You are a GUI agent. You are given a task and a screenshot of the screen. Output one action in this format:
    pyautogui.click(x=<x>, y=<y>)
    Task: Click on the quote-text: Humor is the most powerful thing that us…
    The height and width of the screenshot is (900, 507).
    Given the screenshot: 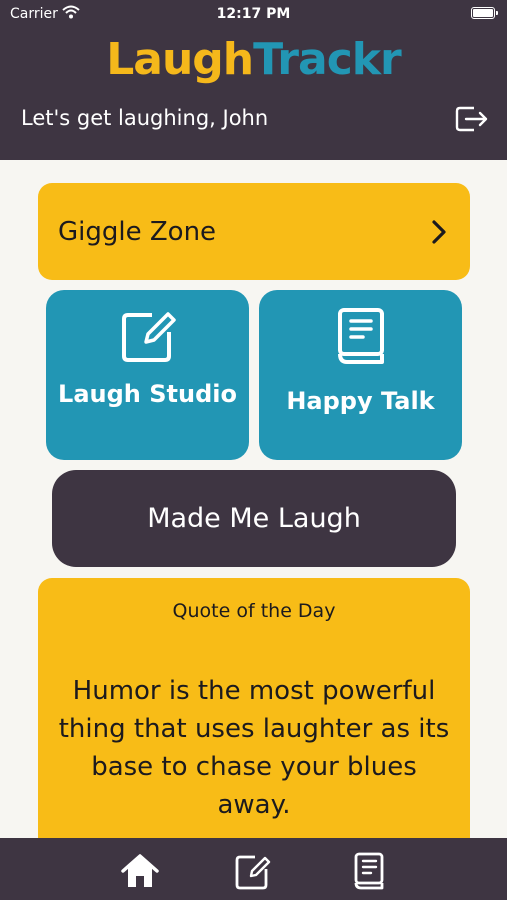 What is the action you would take?
    pyautogui.click(x=254, y=748)
    